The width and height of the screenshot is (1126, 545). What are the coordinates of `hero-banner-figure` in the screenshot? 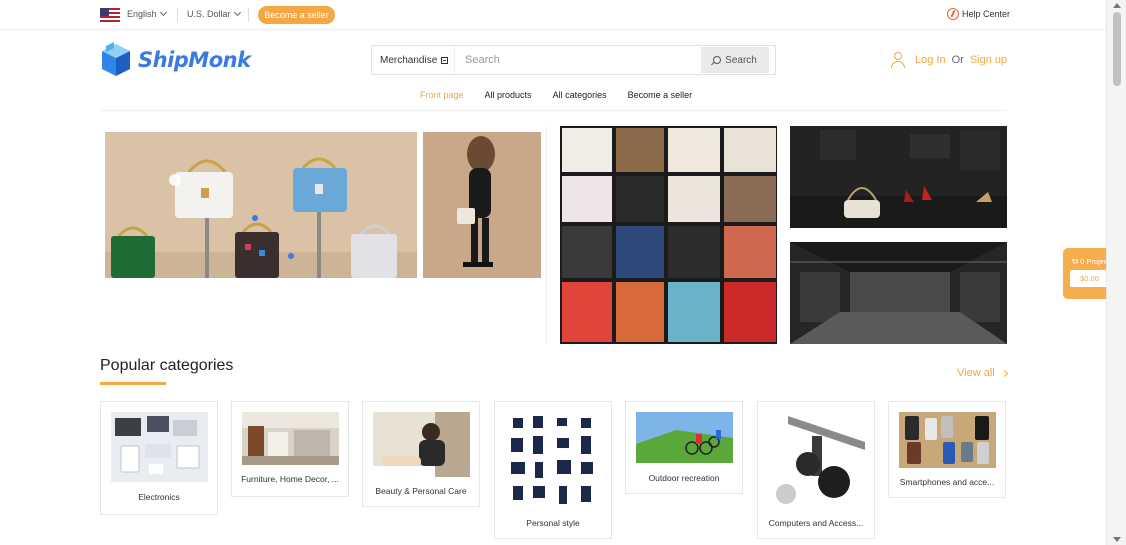 It's located at (482, 205).